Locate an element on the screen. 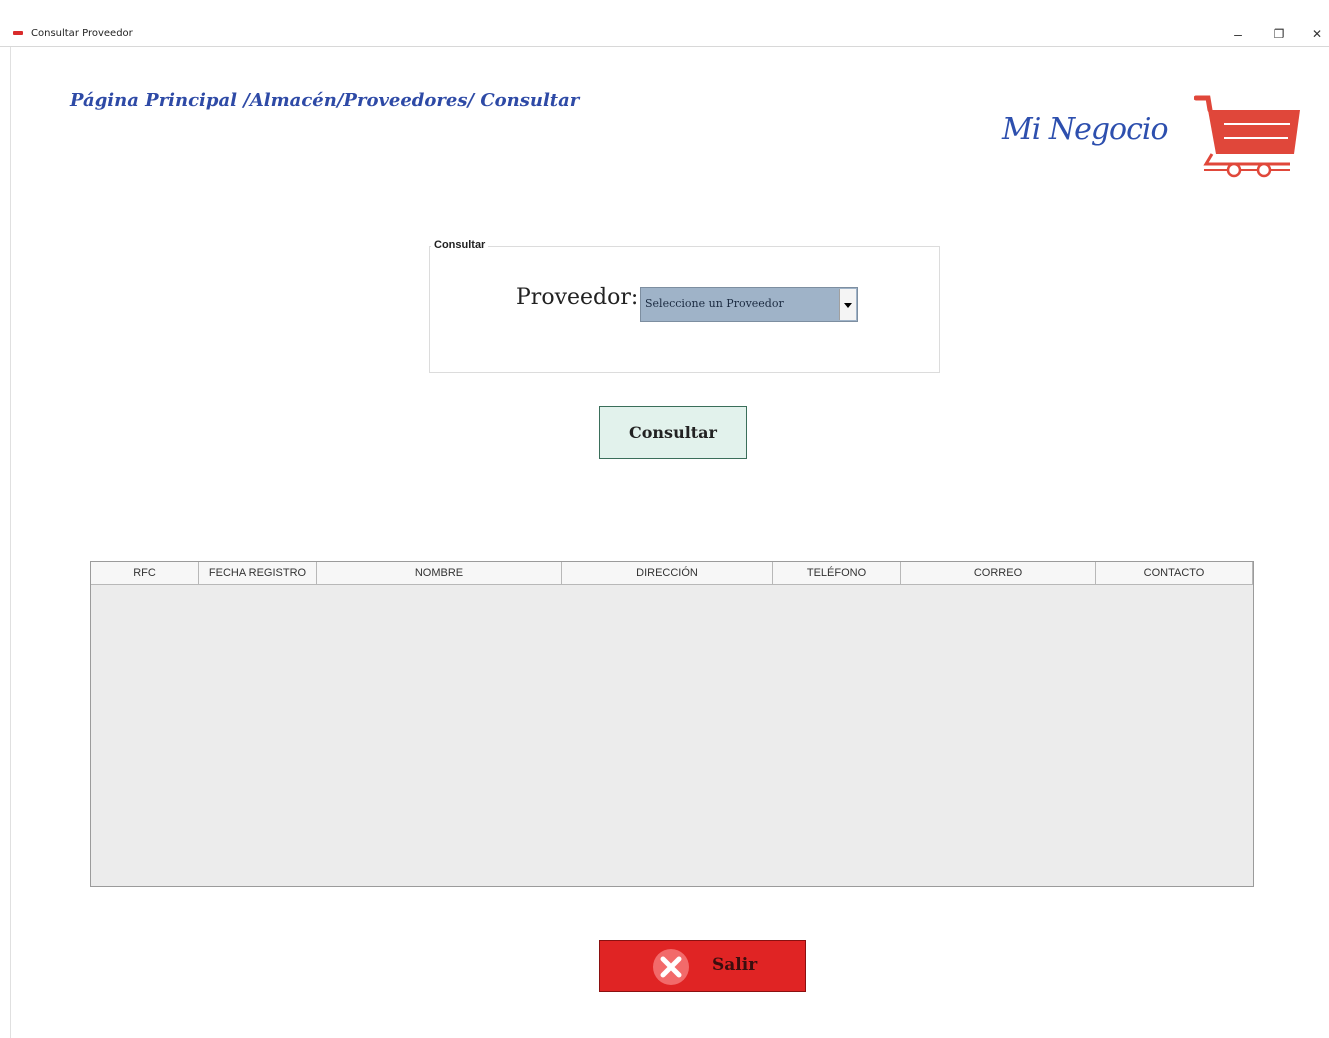 The width and height of the screenshot is (1329, 1038). shopping-cart-icon is located at coordinates (1248, 139).